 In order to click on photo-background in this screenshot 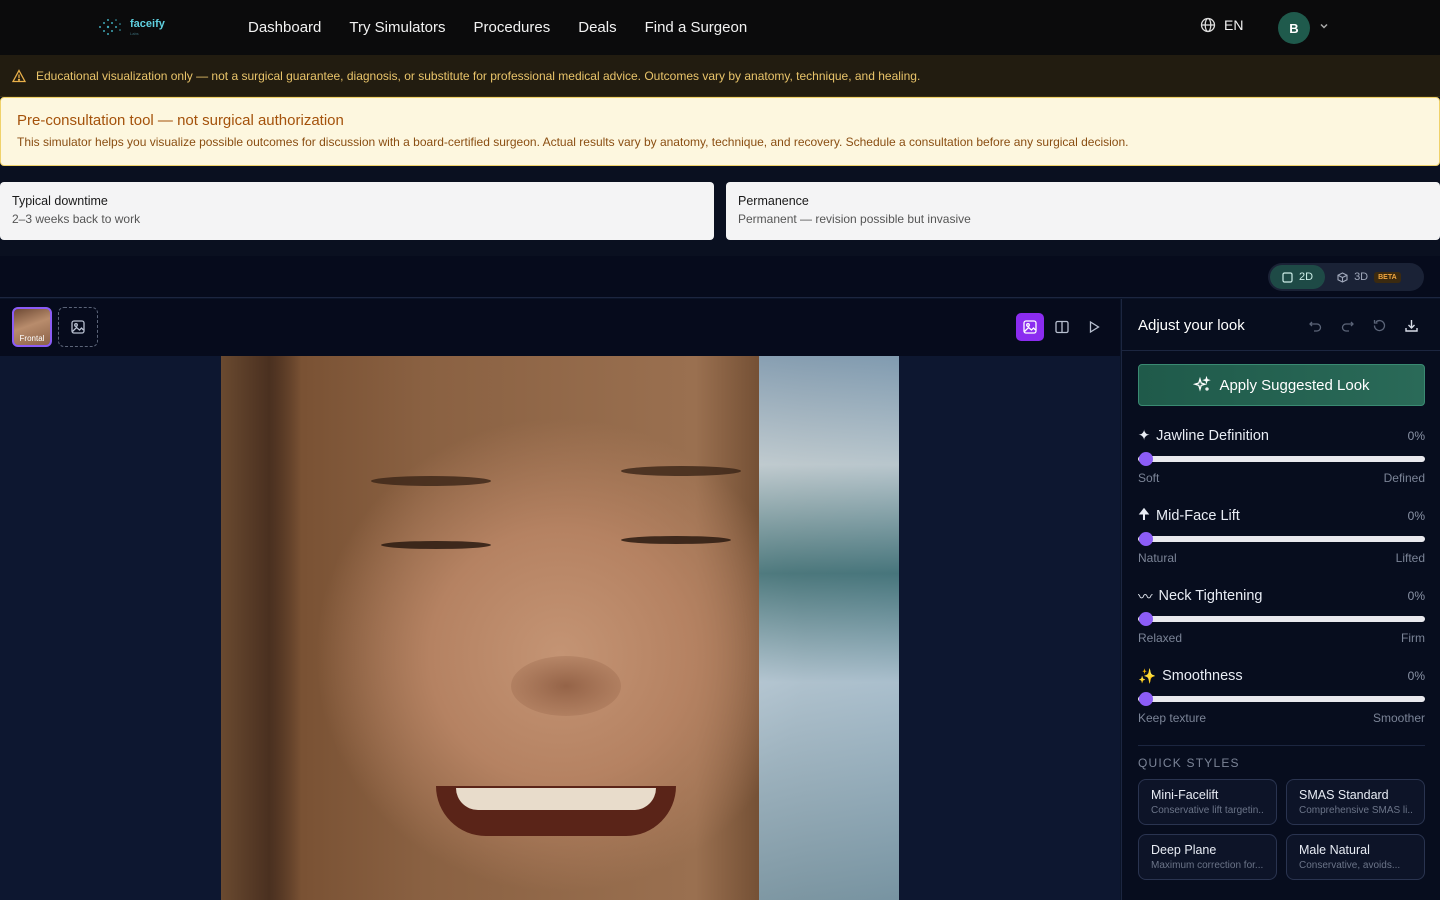, I will do `click(829, 628)`.